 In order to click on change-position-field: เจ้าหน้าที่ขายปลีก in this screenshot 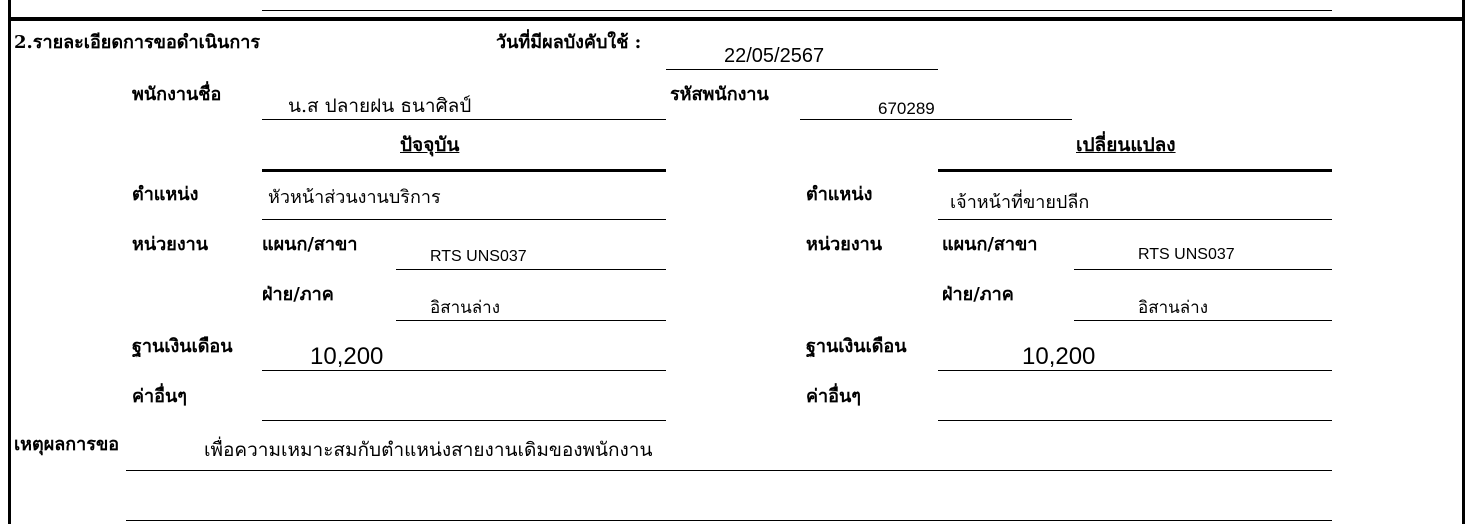, I will do `click(1019, 203)`.